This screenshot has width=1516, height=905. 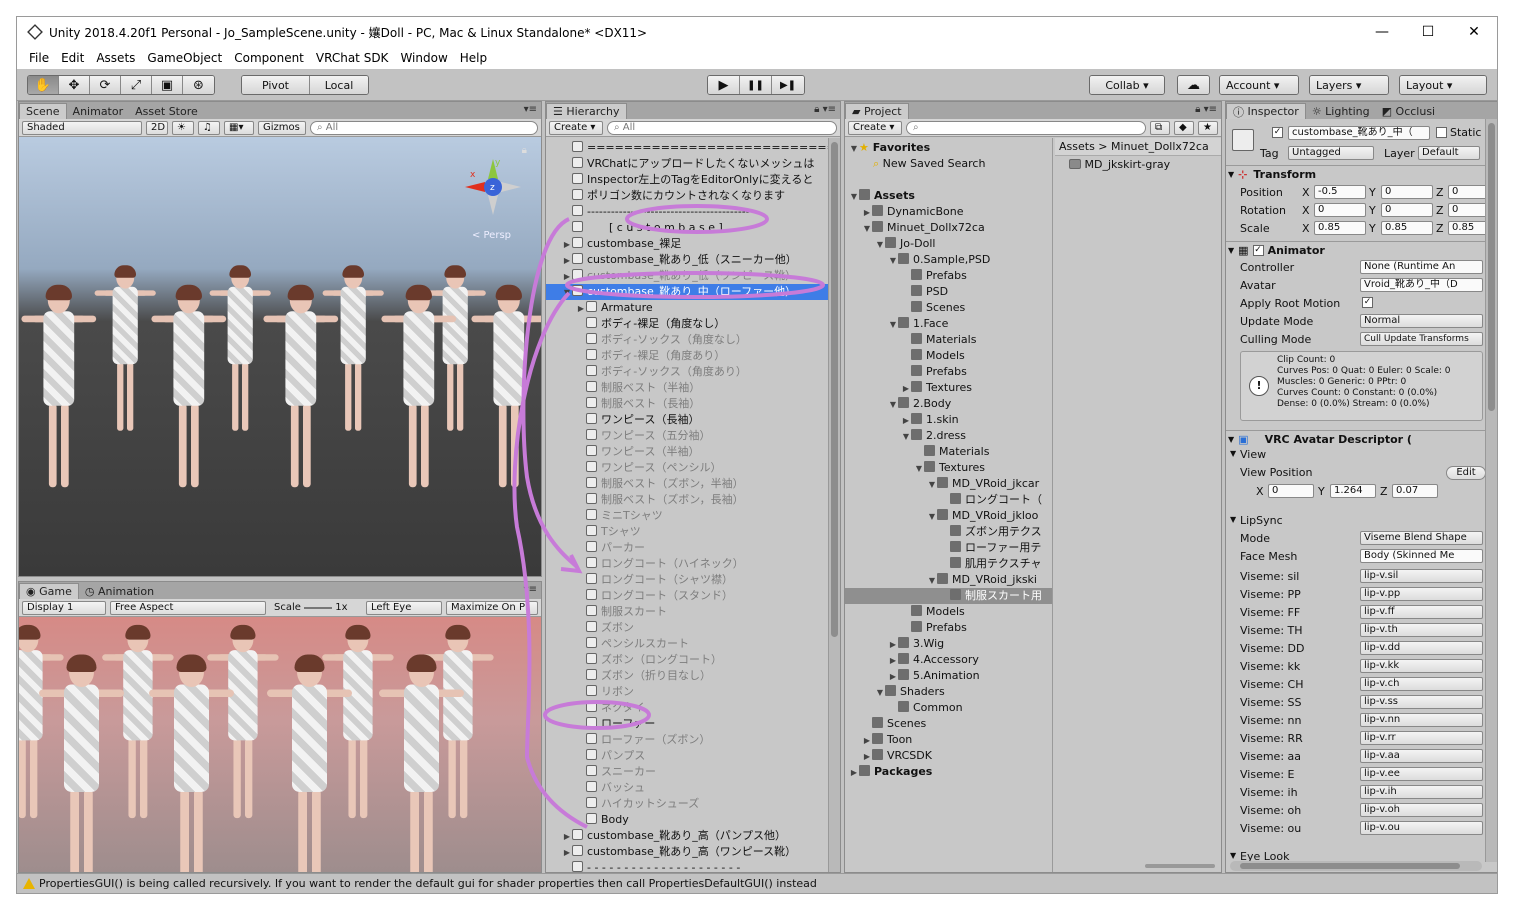 What do you see at coordinates (687, 356) in the screenshot?
I see `hierarchy-row: ボディ-裸足（角度あり）` at bounding box center [687, 356].